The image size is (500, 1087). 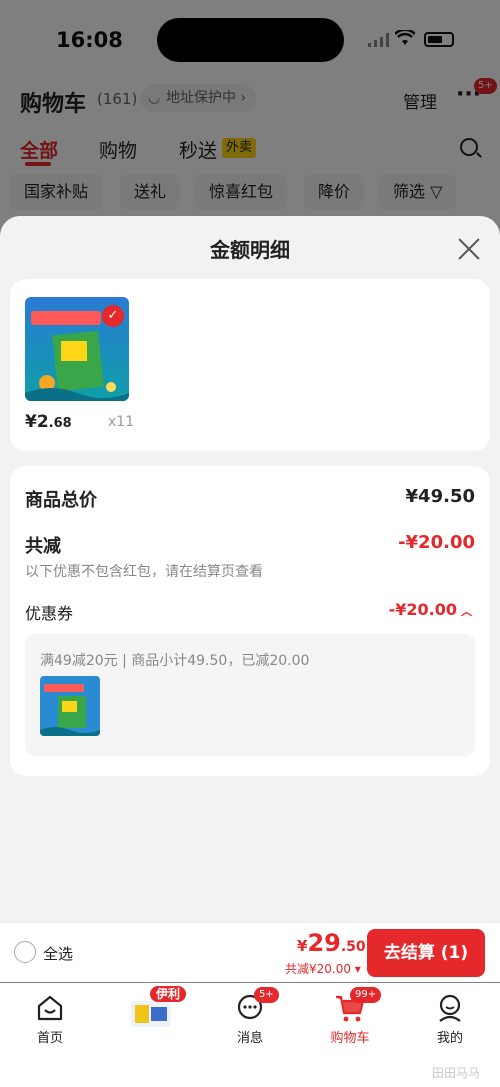 What do you see at coordinates (250, 952) in the screenshot?
I see `checkout-bar: 全选 ¥29.50 共减¥20.00 ▾ 去结算 (1)` at bounding box center [250, 952].